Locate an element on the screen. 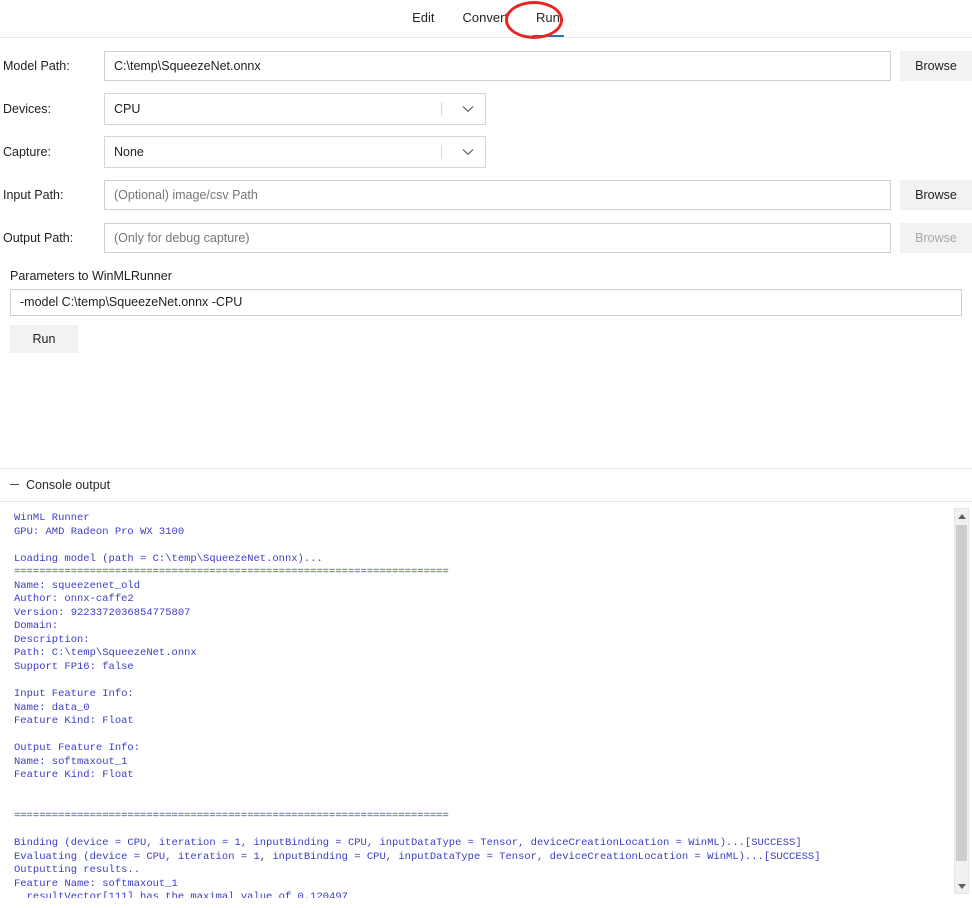 This screenshot has height=908, width=972. devices-label: Devices: is located at coordinates (27, 109).